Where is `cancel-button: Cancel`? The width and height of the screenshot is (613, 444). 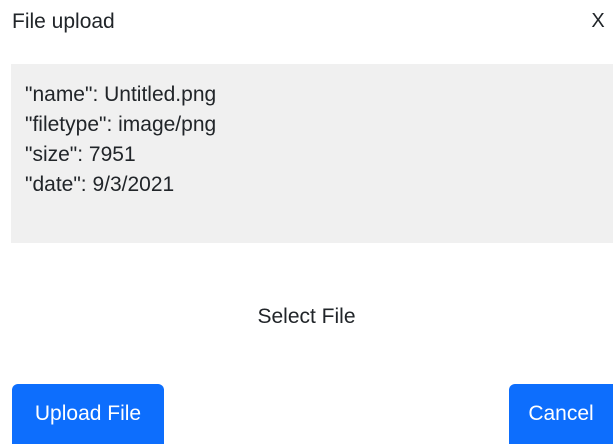
cancel-button: Cancel is located at coordinates (561, 414).